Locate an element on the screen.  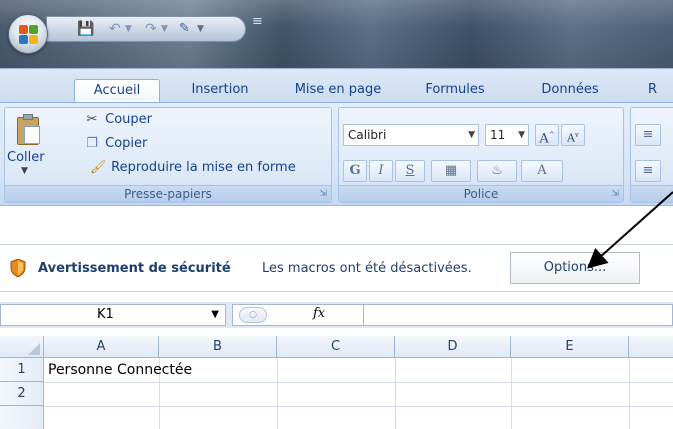
clipboard-launcher-icon: ⇲ is located at coordinates (323, 194).